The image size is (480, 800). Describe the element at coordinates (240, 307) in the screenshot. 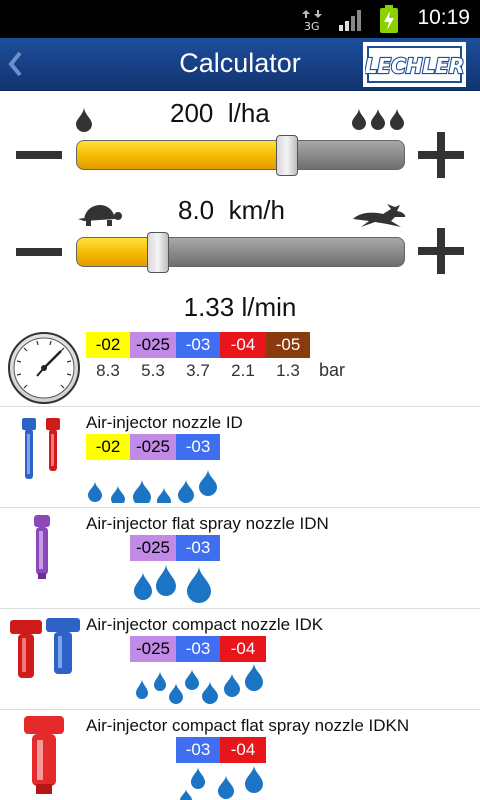

I see `flow-rate-value: 1.33 l/min` at that location.